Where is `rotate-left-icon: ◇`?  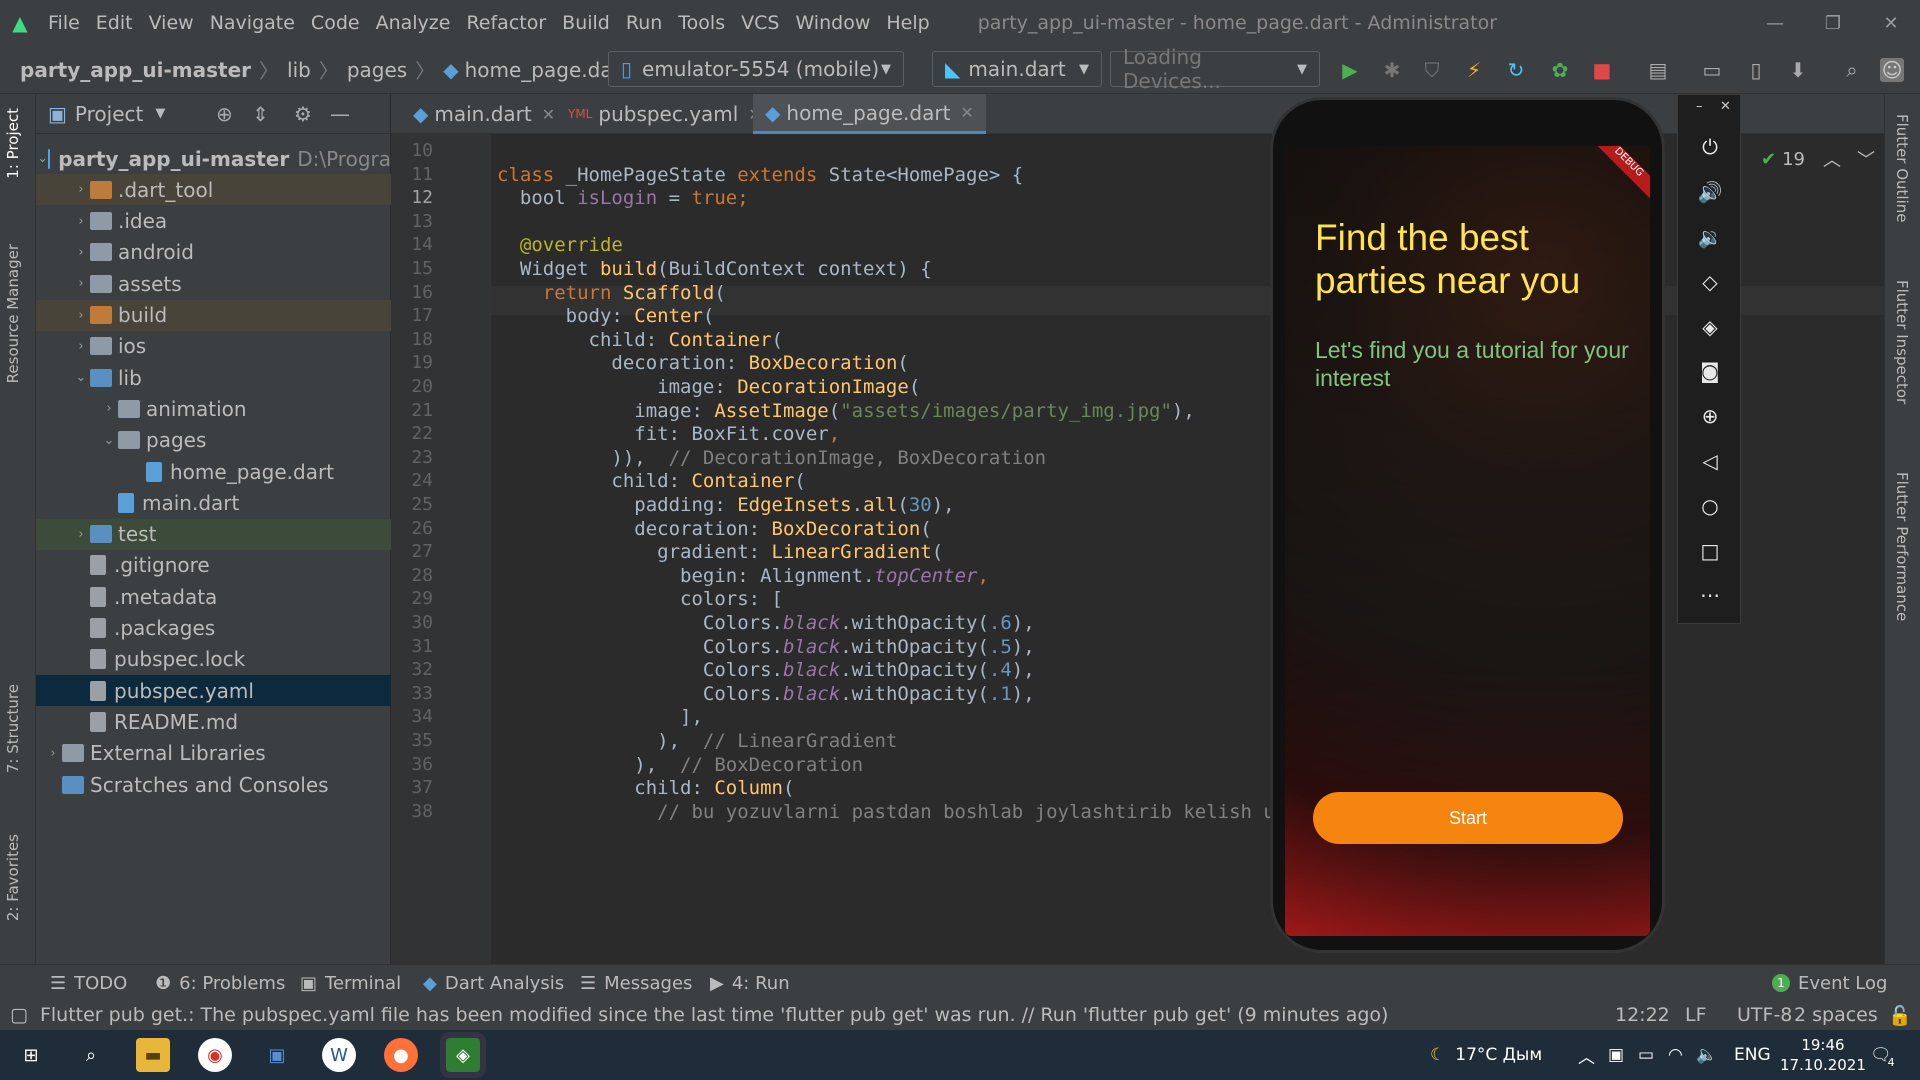
rotate-left-icon: ◇ is located at coordinates (1710, 282).